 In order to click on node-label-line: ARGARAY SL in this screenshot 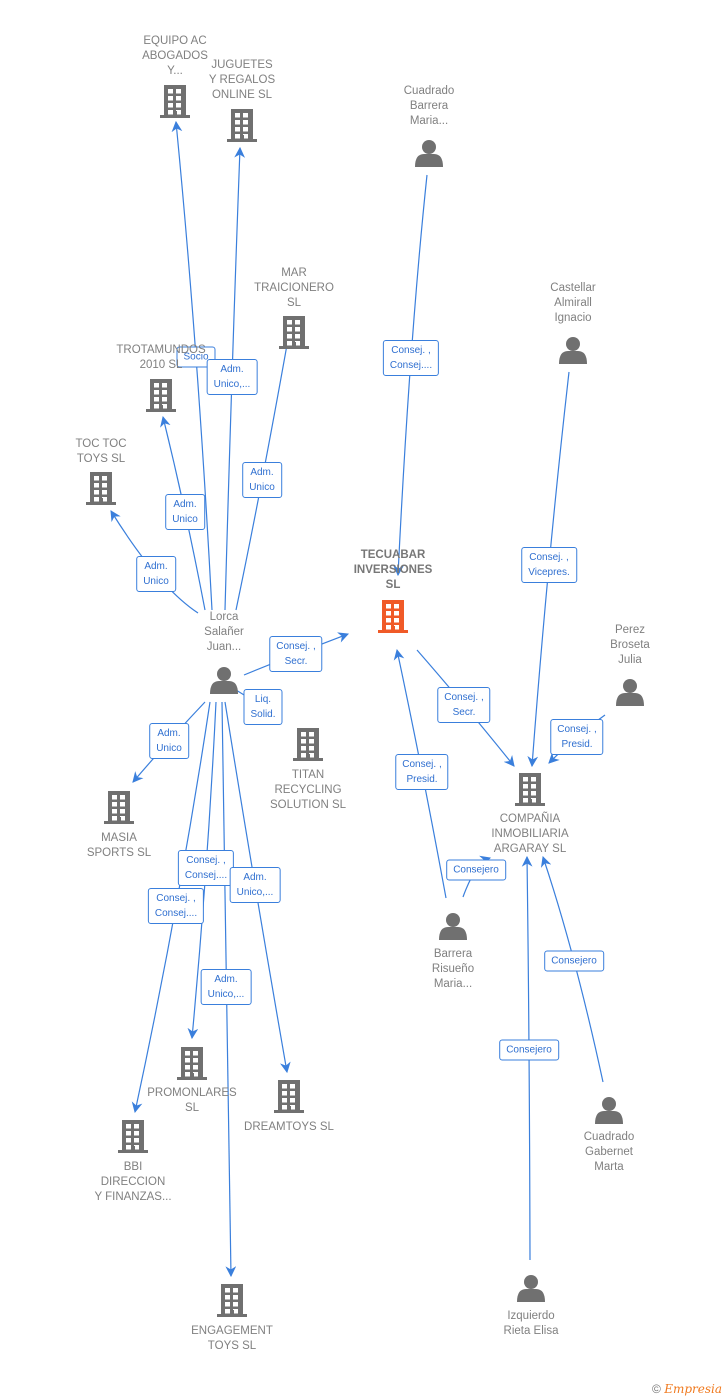, I will do `click(530, 849)`.